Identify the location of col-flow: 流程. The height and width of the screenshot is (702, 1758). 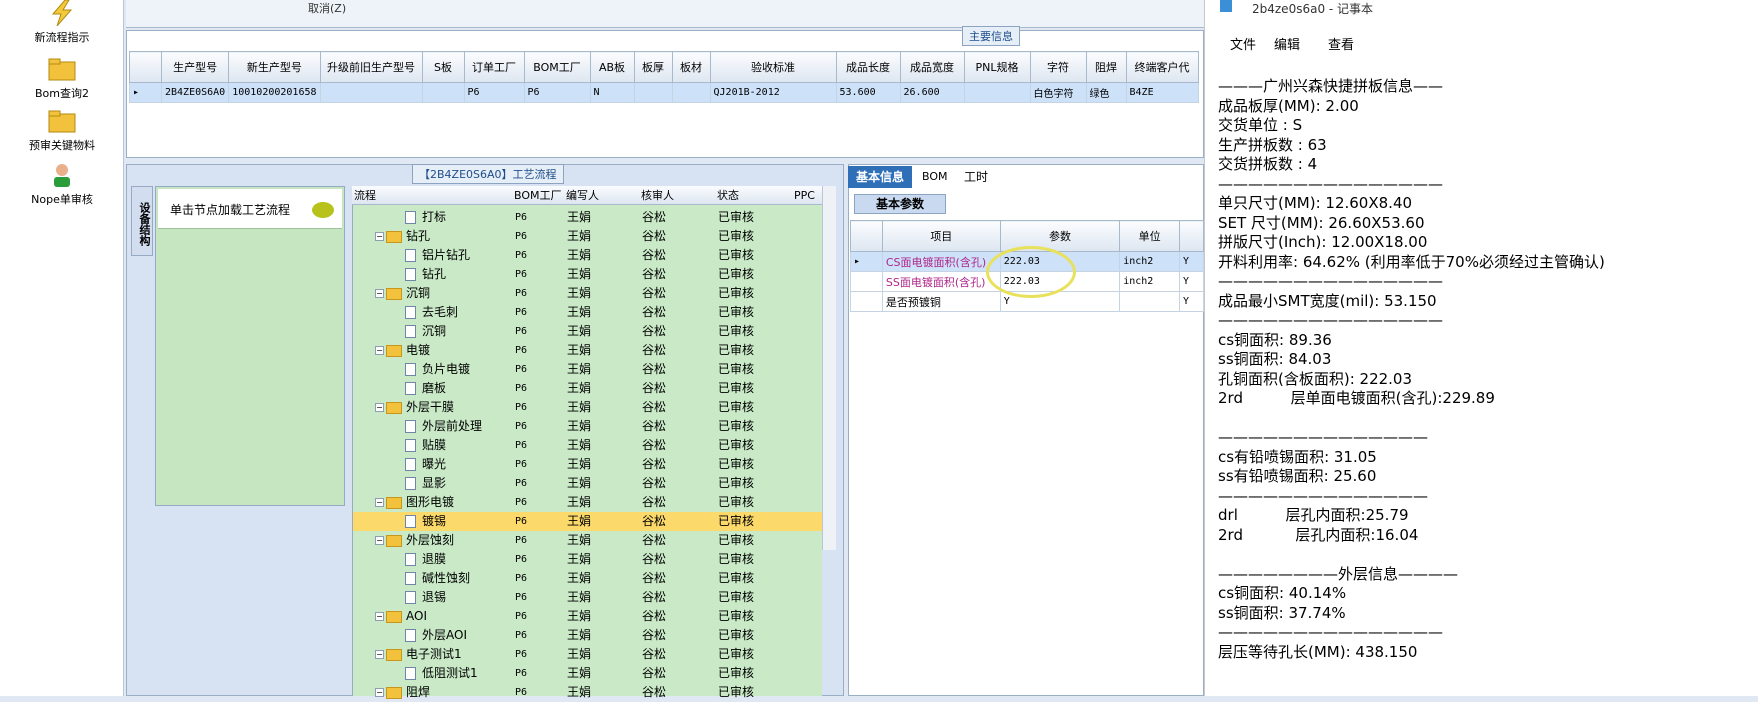
(365, 195).